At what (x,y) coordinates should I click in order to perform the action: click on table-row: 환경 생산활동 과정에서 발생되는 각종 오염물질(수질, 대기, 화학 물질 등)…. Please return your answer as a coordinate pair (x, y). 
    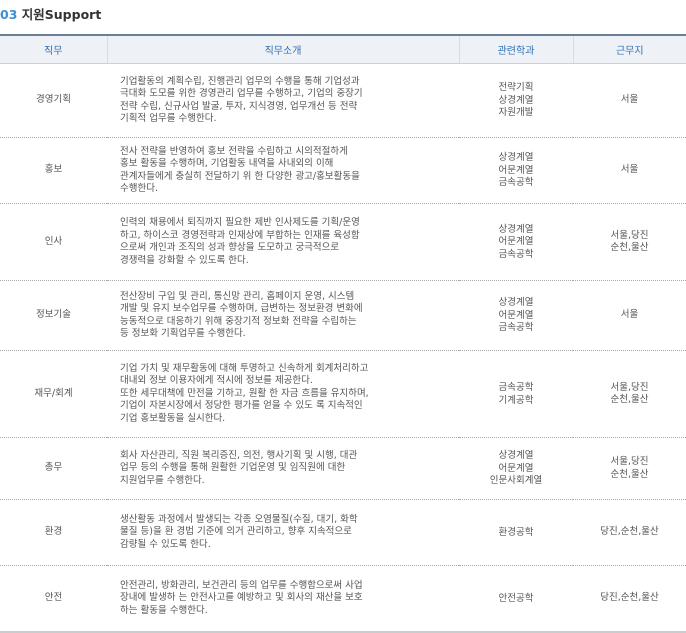
    Looking at the image, I should click on (343, 532).